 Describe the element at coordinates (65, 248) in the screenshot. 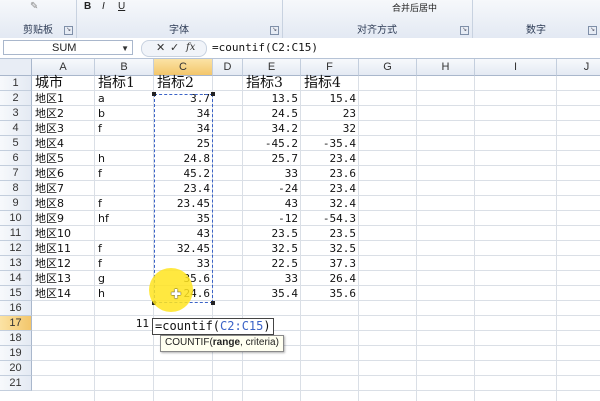

I see `data-cell-city: 地区11` at that location.